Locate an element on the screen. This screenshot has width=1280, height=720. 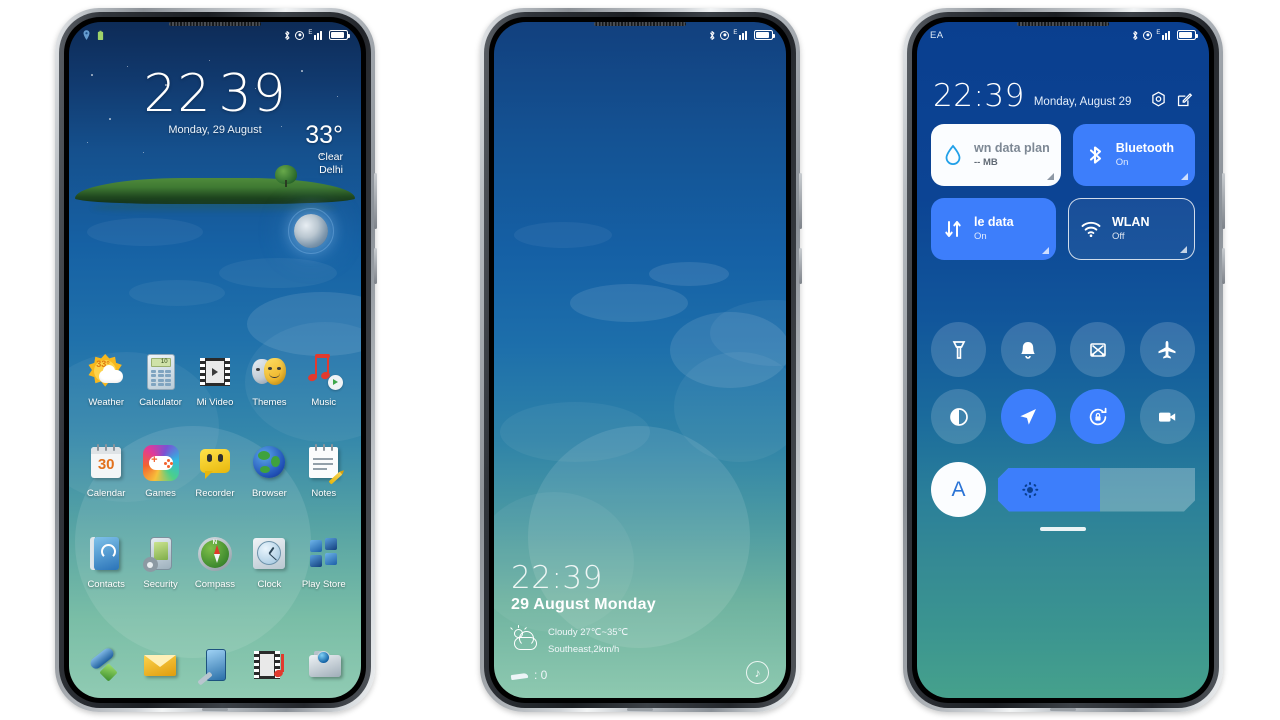
app-calculator: 10 Calculator is located at coordinates (161, 380).